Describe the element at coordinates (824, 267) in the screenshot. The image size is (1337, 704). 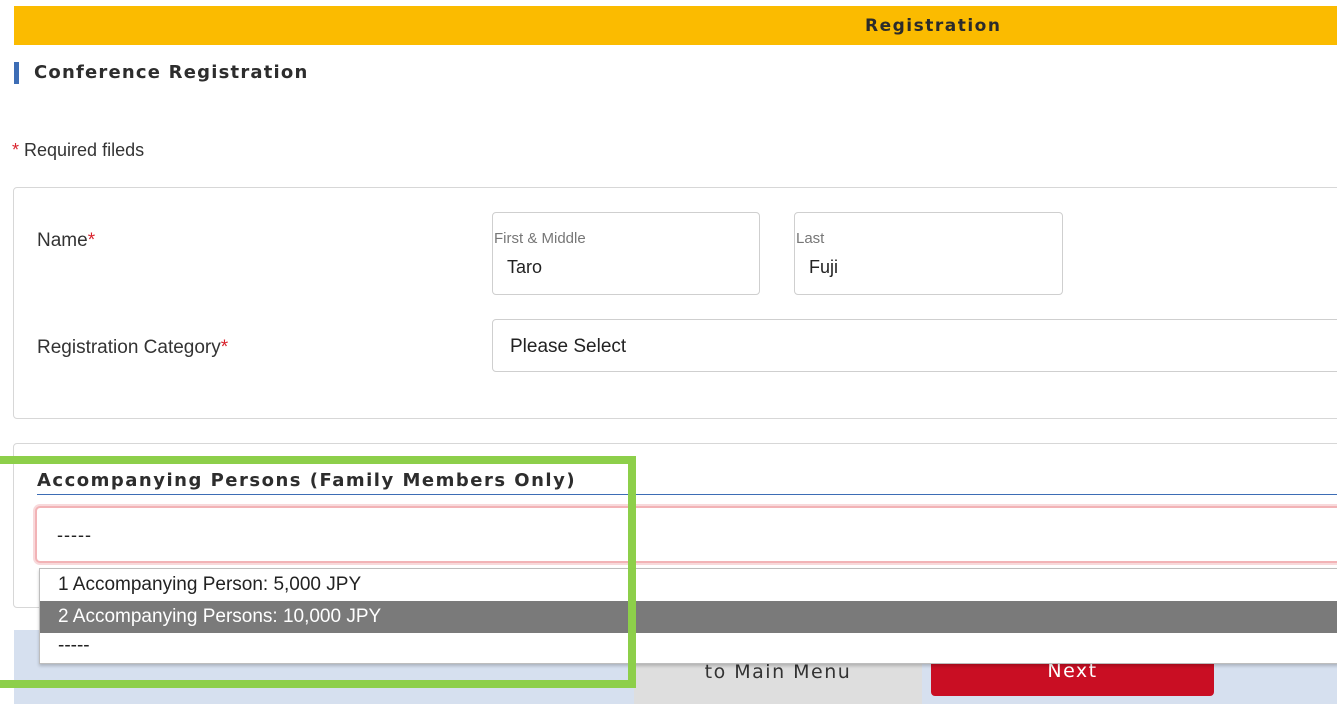
I see `last-name-value: Fuji` at that location.